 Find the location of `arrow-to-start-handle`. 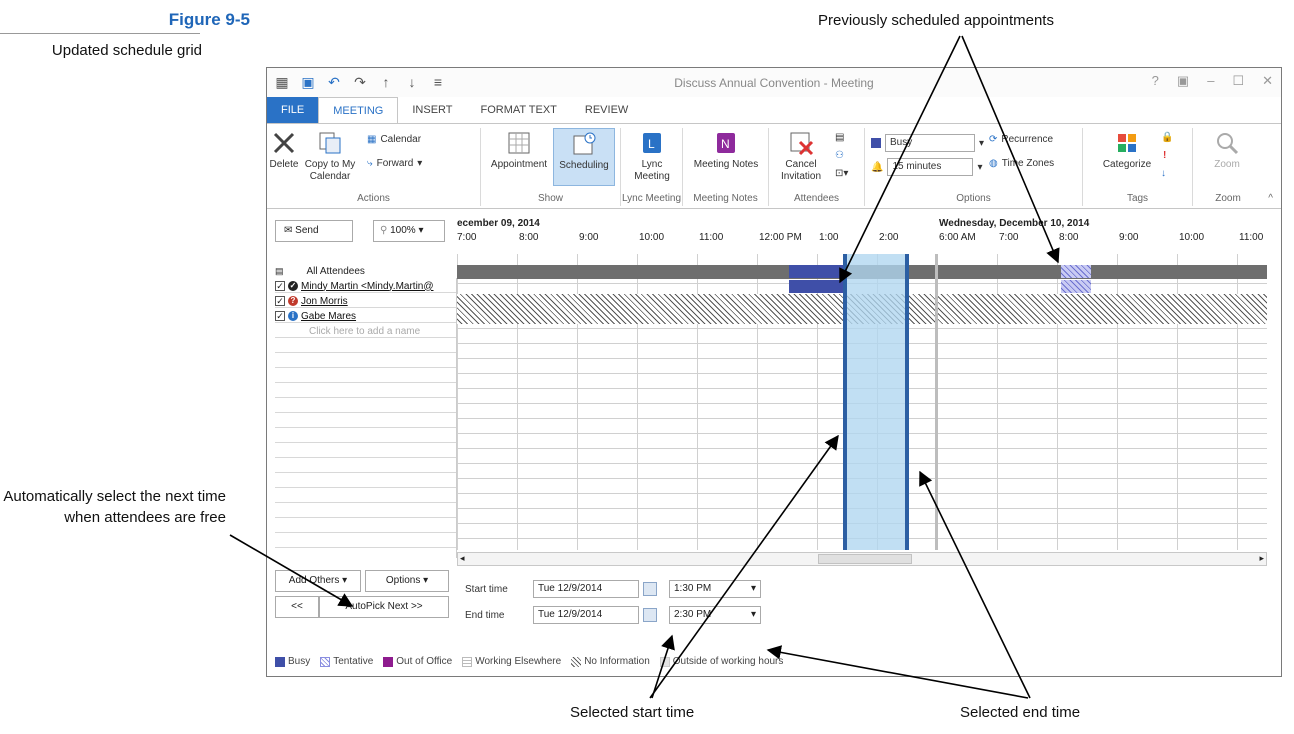

arrow-to-start-handle is located at coordinates (744, 566).